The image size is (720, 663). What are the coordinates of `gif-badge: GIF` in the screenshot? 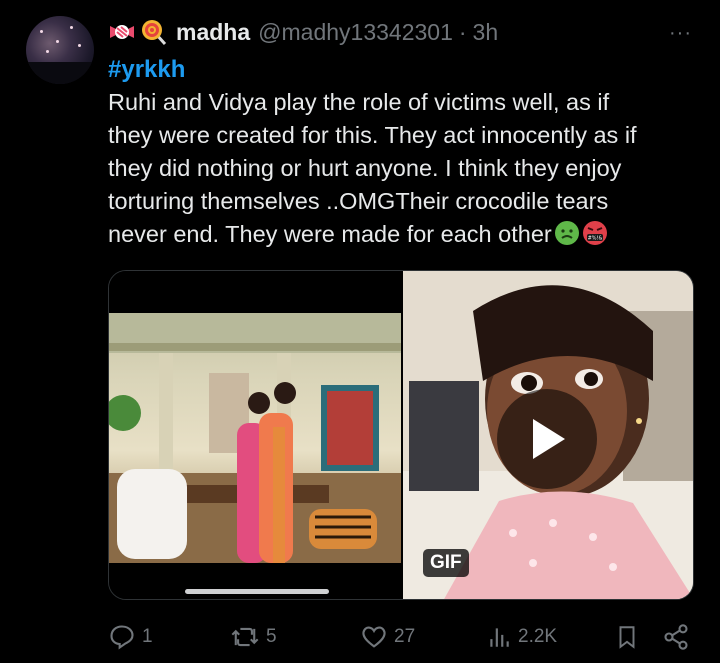 It's located at (446, 563).